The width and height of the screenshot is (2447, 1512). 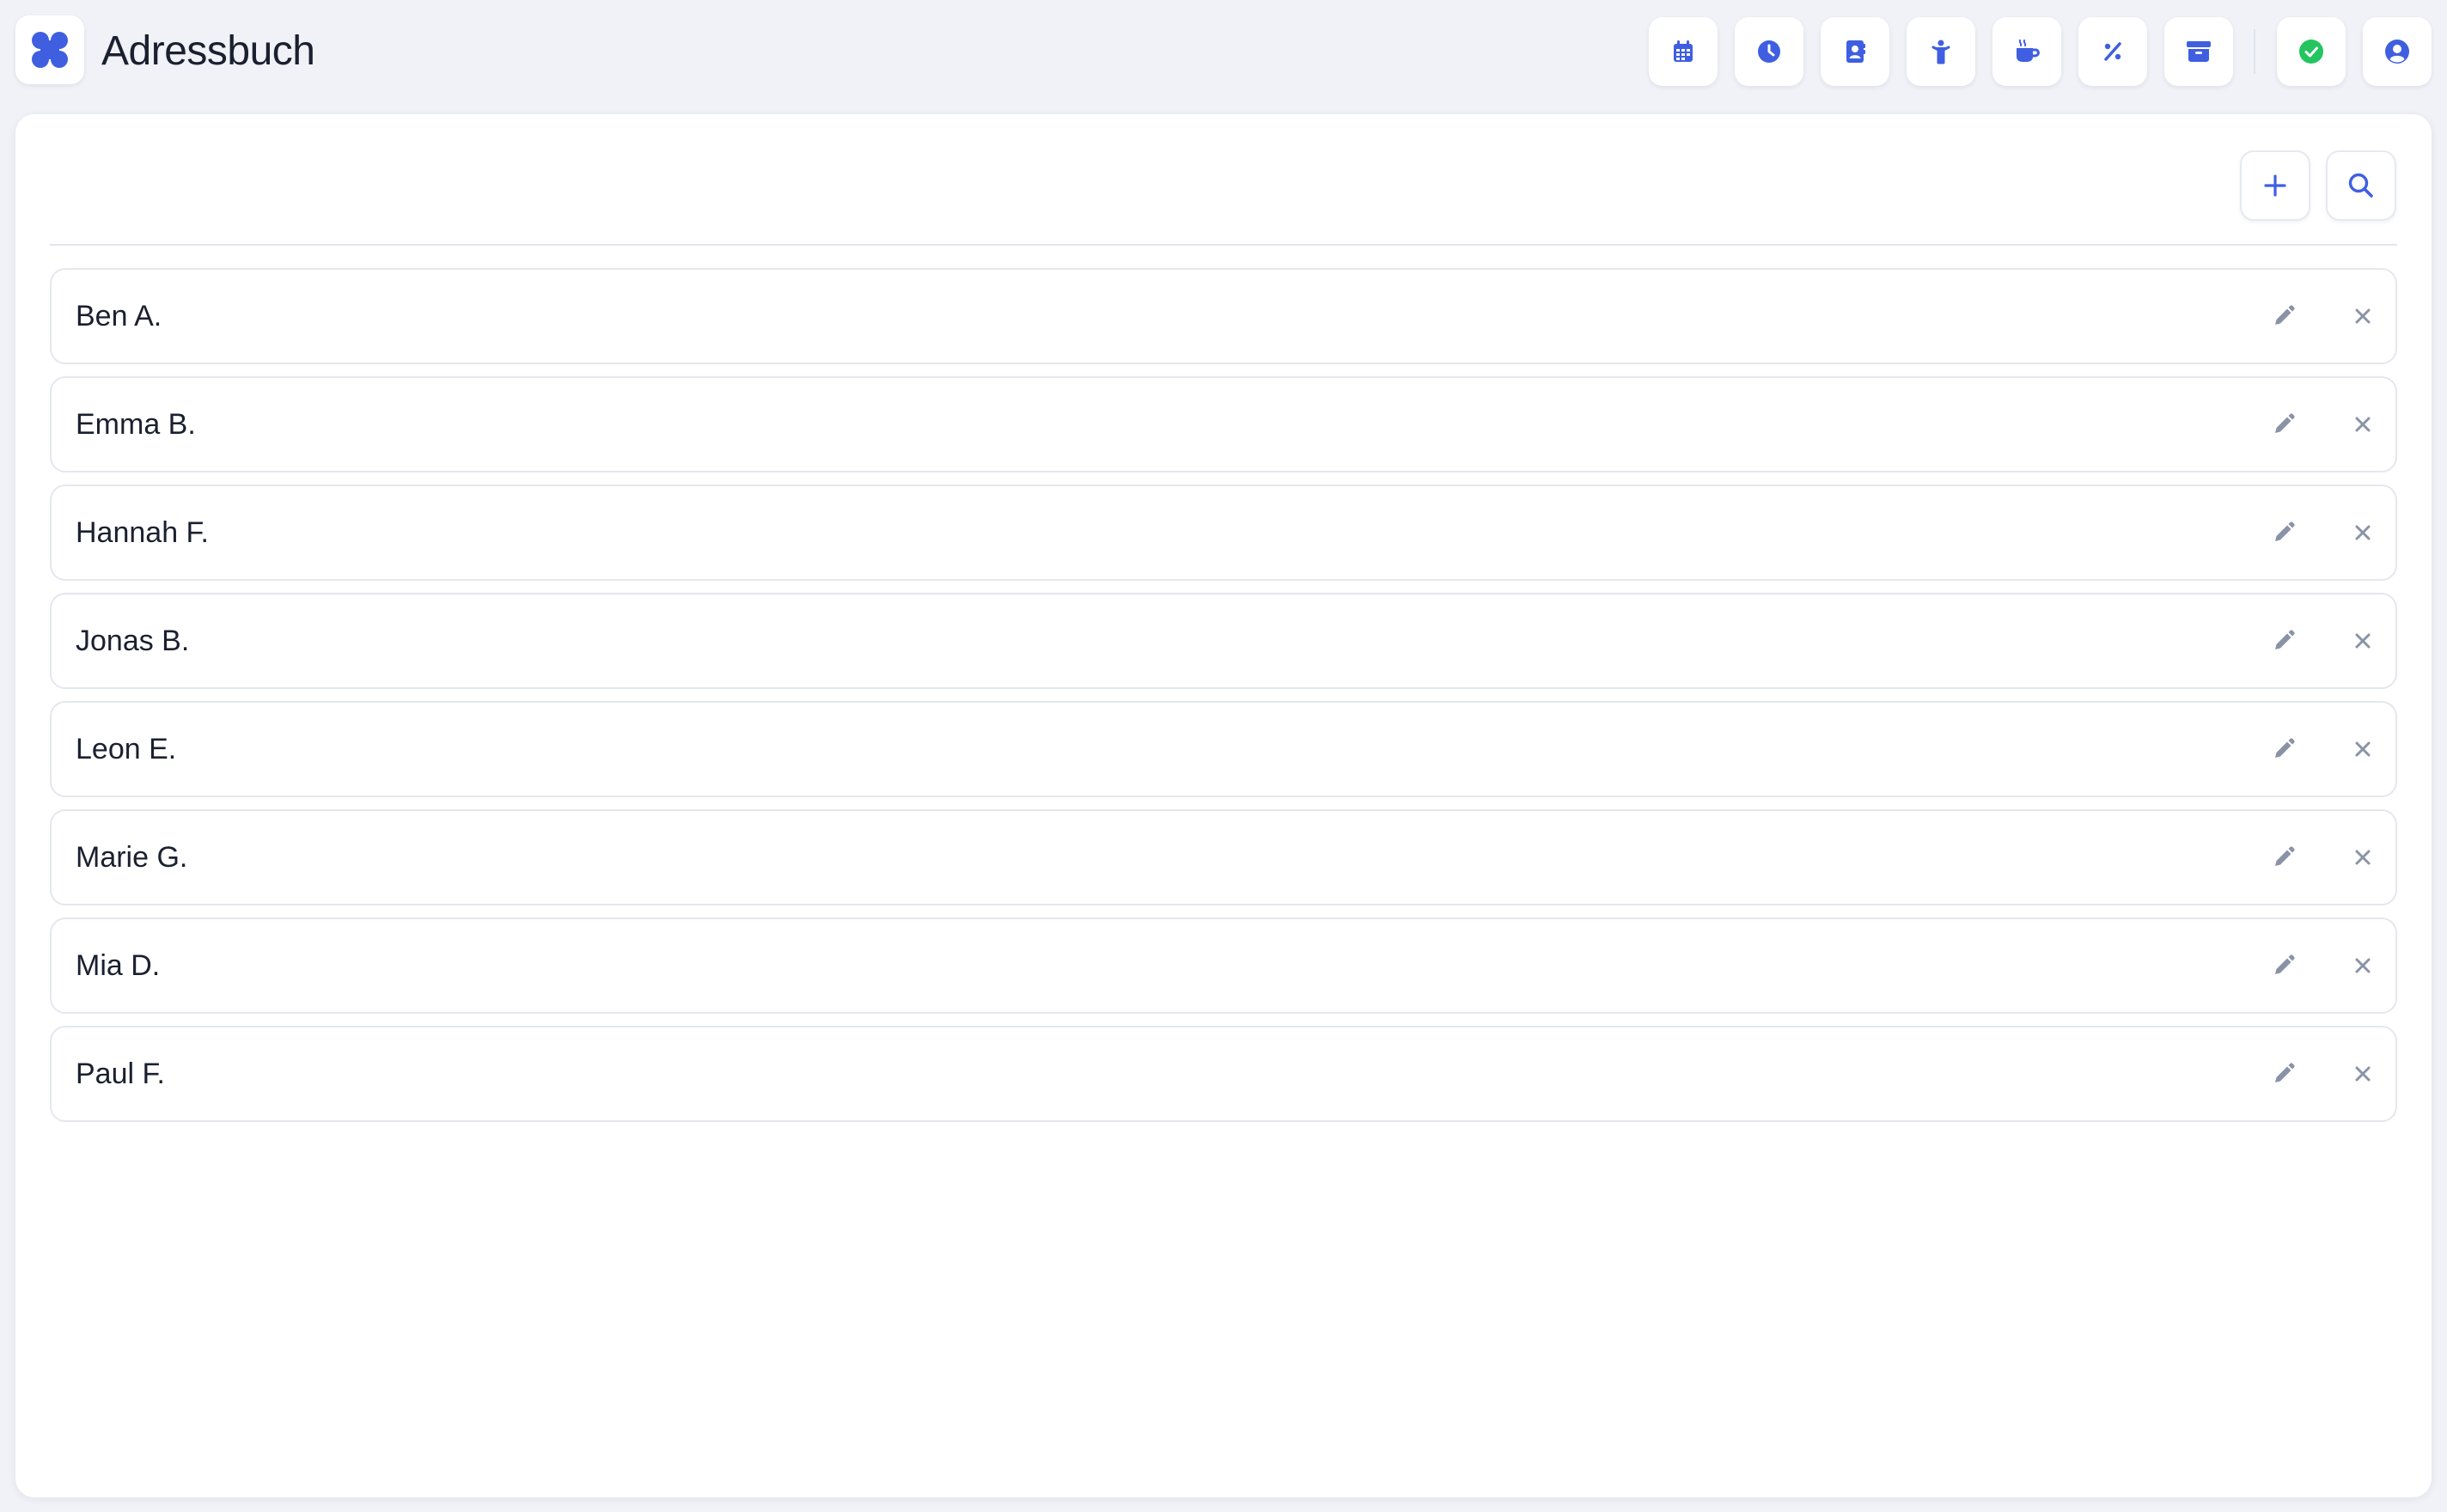 What do you see at coordinates (119, 316) in the screenshot?
I see `contact-name: Ben A.` at bounding box center [119, 316].